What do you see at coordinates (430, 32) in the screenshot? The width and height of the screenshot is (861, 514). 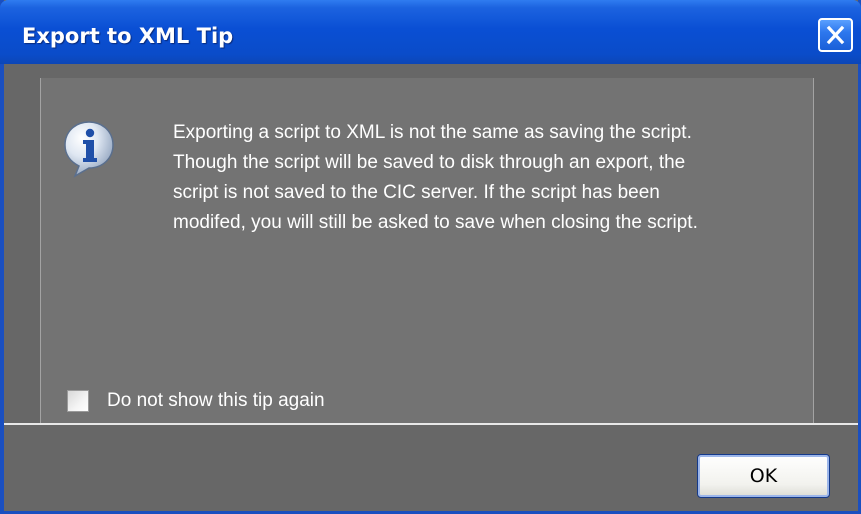 I see `title-bar: Export to XML Tip` at bounding box center [430, 32].